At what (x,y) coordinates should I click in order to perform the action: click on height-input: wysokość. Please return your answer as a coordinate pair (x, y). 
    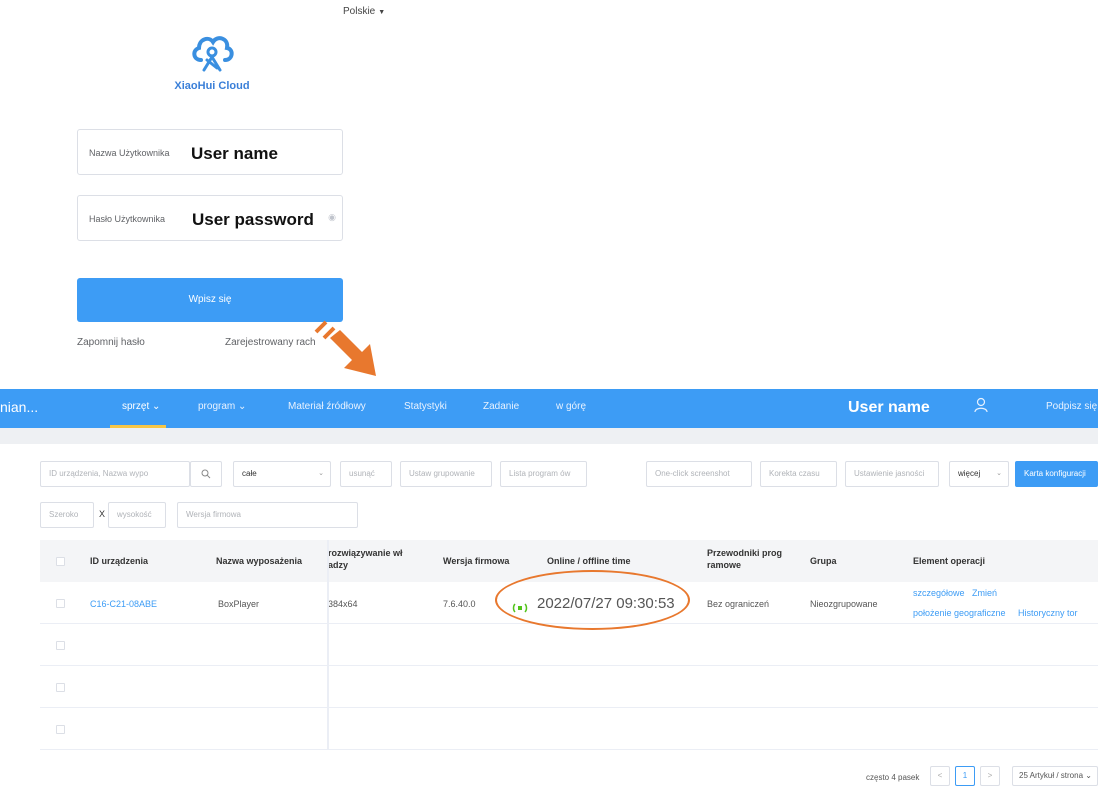
    Looking at the image, I should click on (137, 515).